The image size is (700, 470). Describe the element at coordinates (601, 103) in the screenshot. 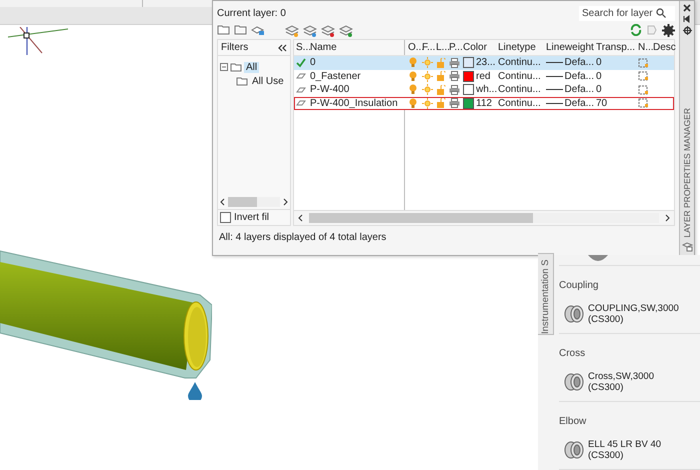

I see `transparency-cell-text: 70` at that location.